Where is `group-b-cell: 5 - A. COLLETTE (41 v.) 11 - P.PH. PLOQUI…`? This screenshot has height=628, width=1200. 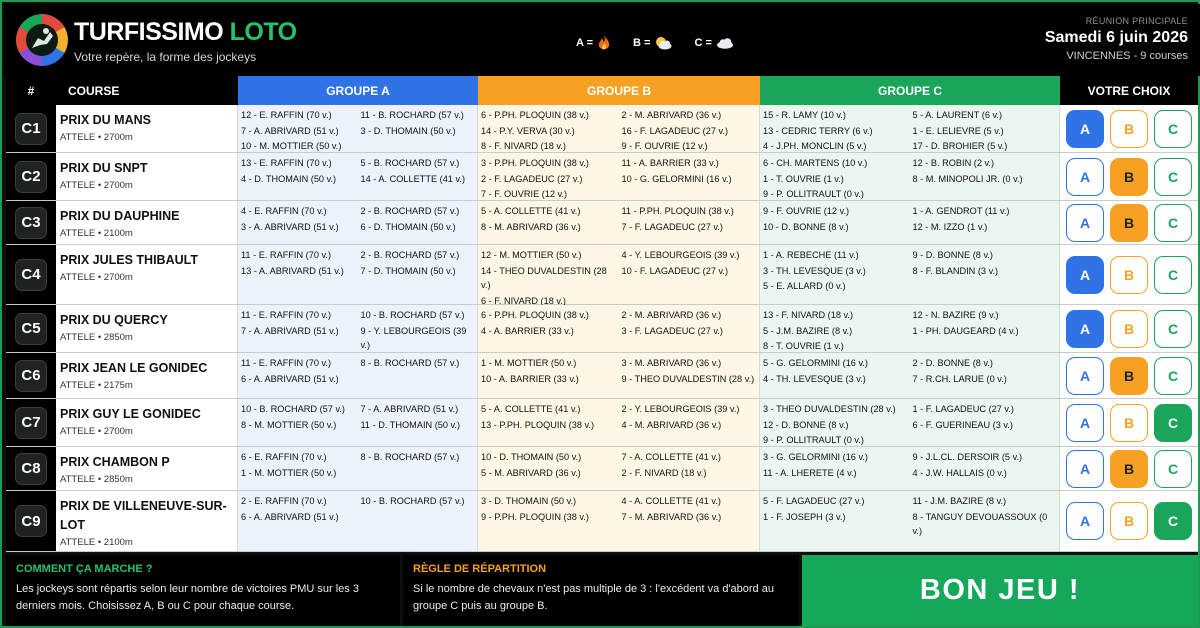 group-b-cell: 5 - A. COLLETTE (41 v.) 11 - P.PH. PLOQUI… is located at coordinates (619, 222).